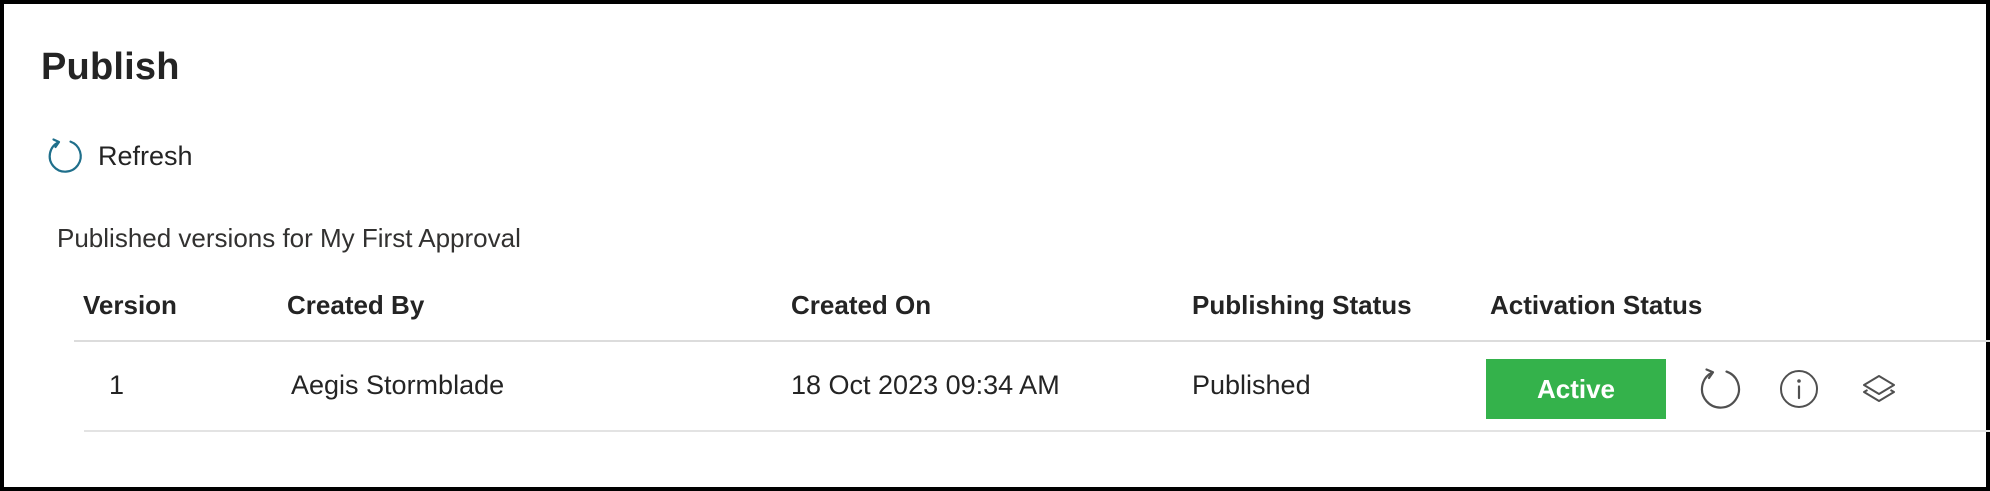 This screenshot has width=1990, height=491. What do you see at coordinates (1879, 389) in the screenshot?
I see `layers-icon` at bounding box center [1879, 389].